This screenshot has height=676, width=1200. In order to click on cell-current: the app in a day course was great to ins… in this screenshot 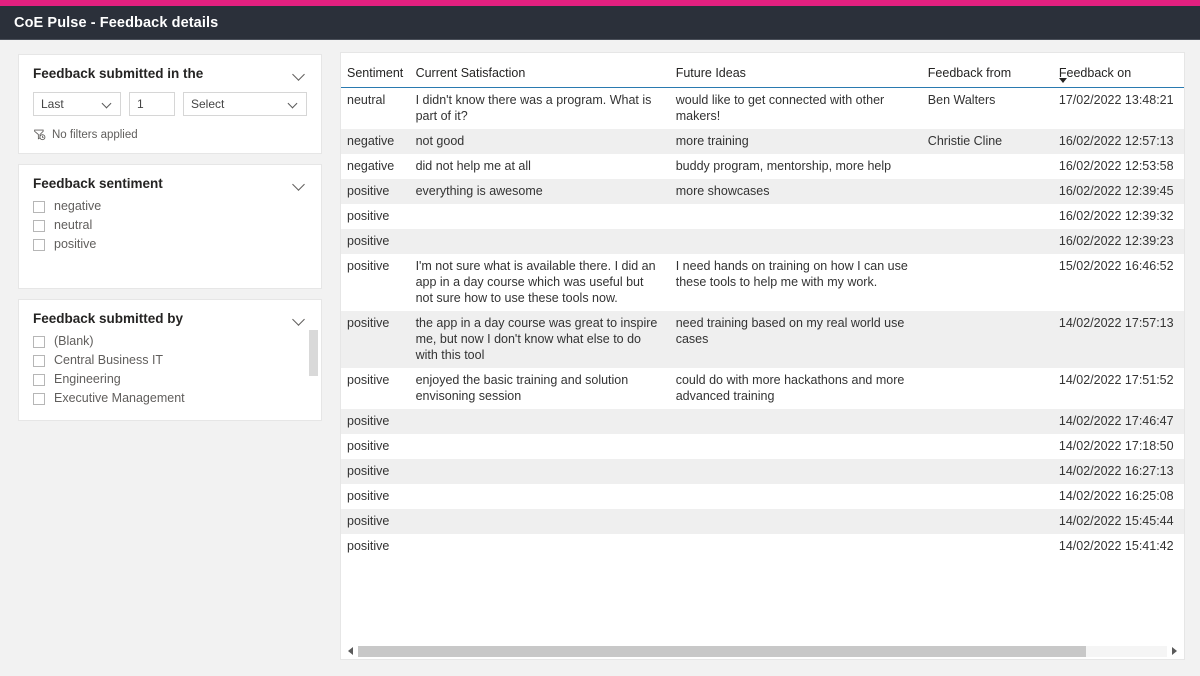, I will do `click(539, 339)`.